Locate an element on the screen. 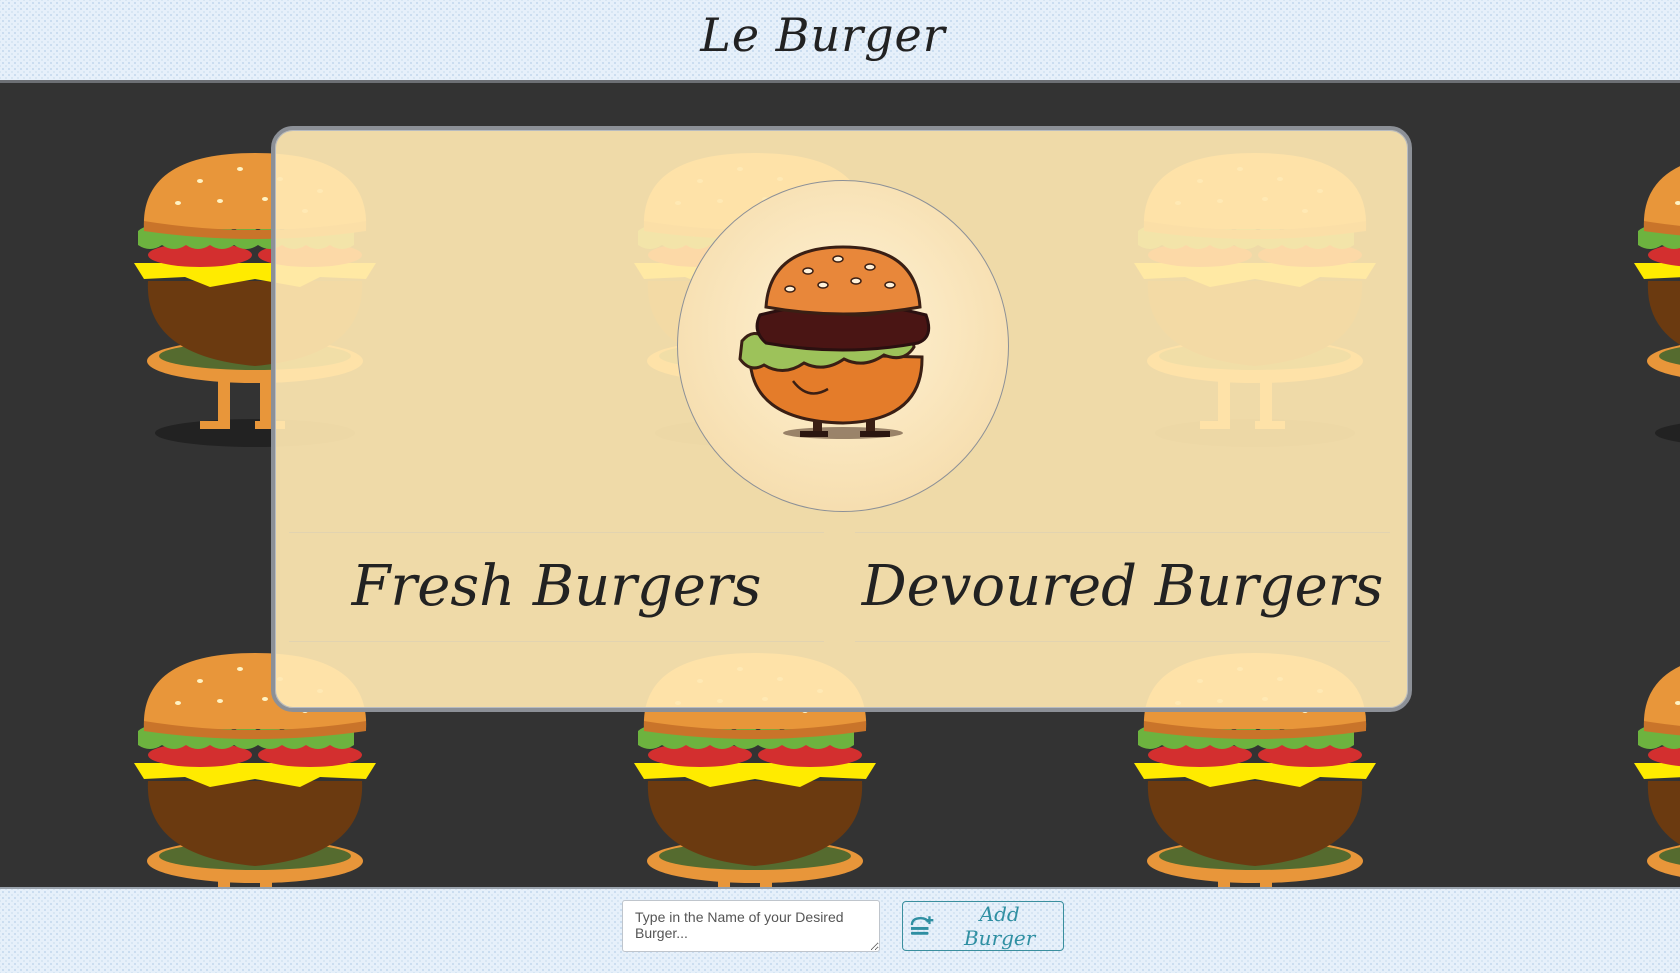 The width and height of the screenshot is (1680, 973). fresh-burgers-heading: Fresh Burgers is located at coordinates (556, 586).